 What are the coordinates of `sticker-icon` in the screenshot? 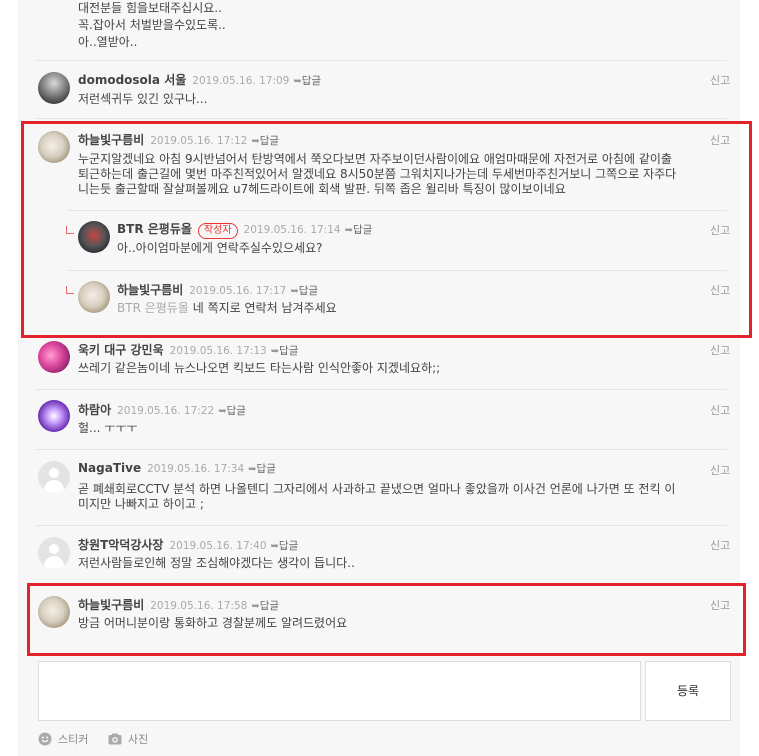 It's located at (45, 739).